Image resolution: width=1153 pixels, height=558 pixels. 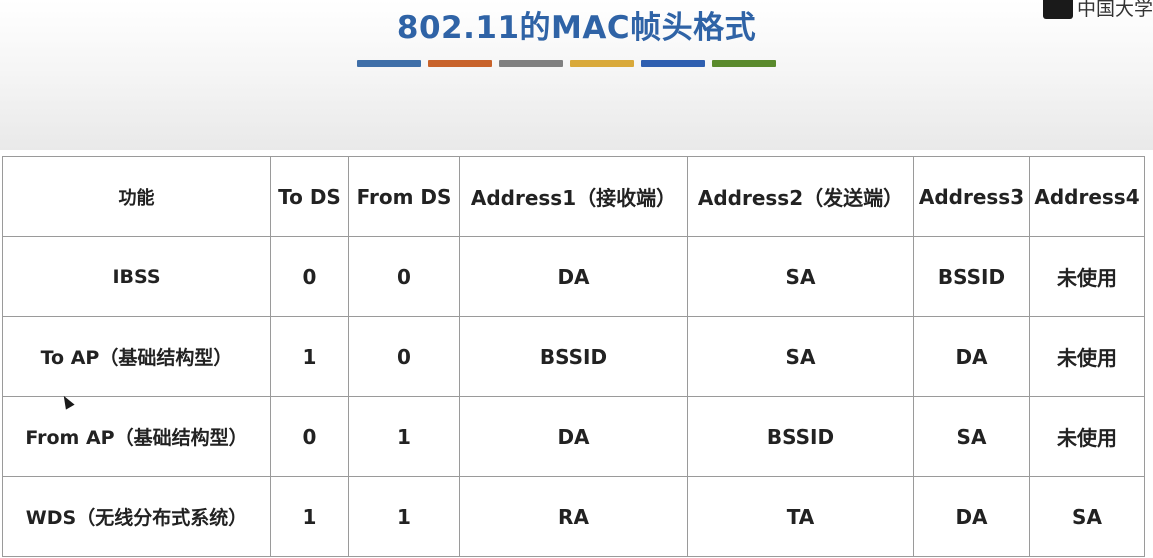 I want to click on header-address4: Address4, so click(x=1087, y=196).